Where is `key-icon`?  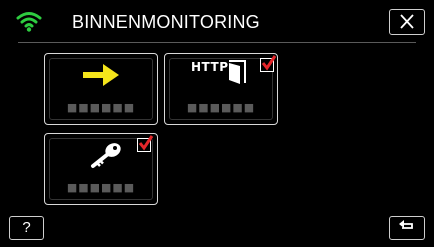 key-icon is located at coordinates (106, 155).